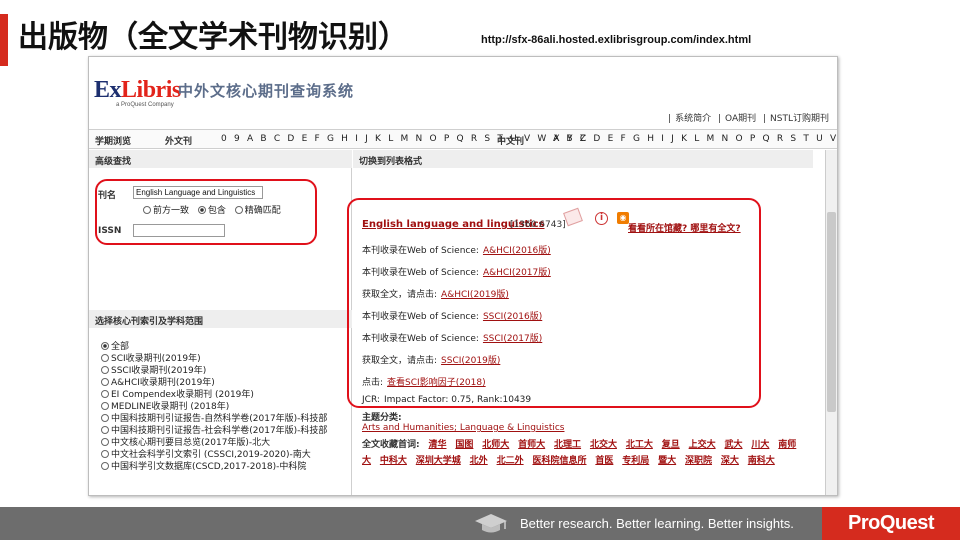 This screenshot has width=960, height=540. I want to click on list-item: 中文核心期刊要目总览(2017年版)-北大, so click(214, 441).